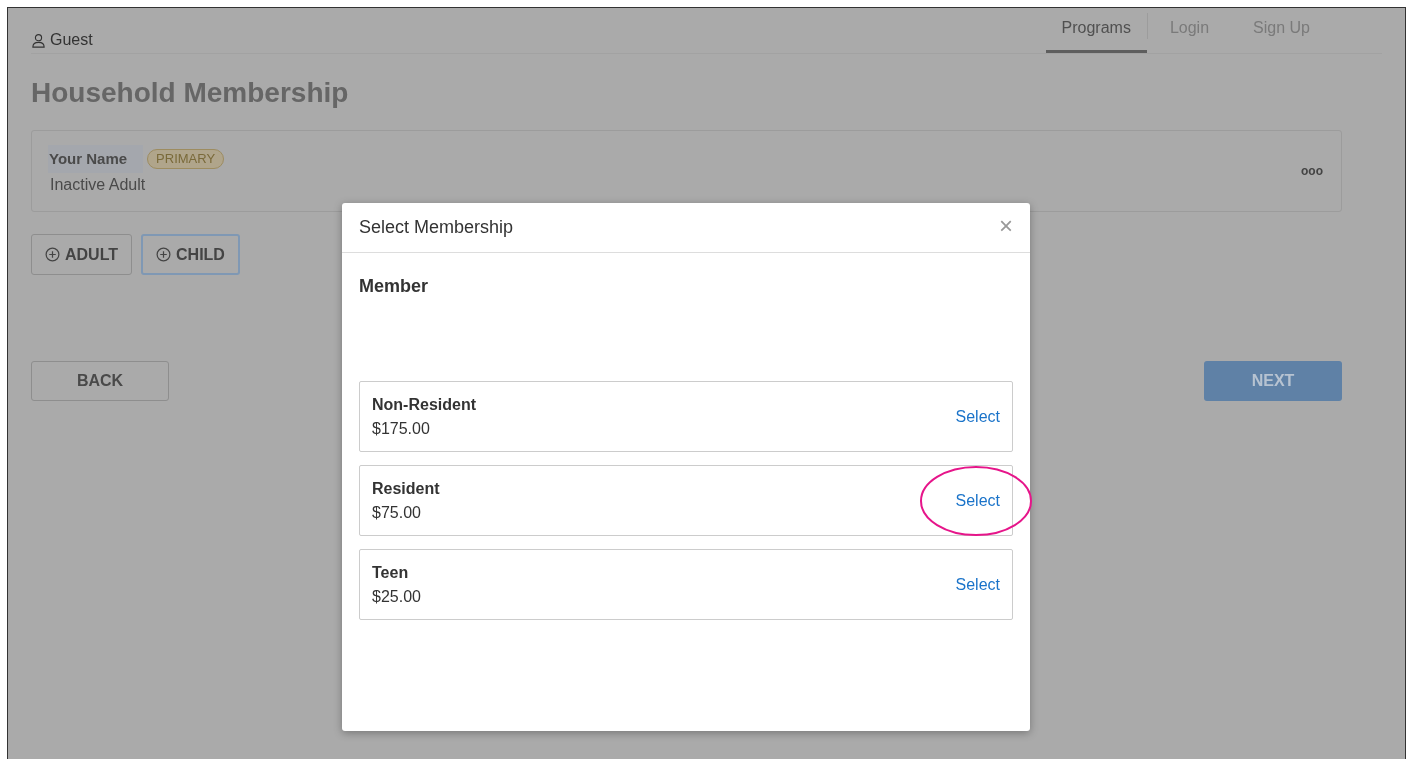  Describe the element at coordinates (100, 381) in the screenshot. I see `back-button: BACK` at that location.